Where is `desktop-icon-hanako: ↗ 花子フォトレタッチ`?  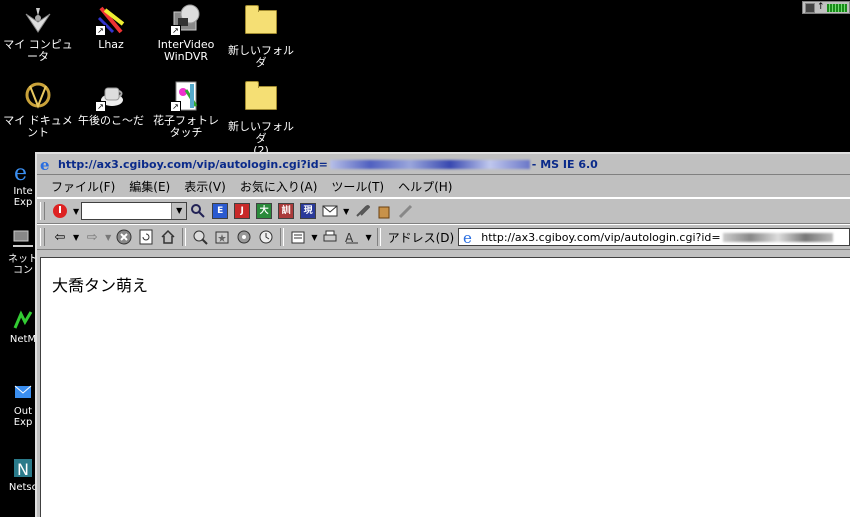
desktop-icon-hanako: ↗ 花子フォトレタッチ is located at coordinates (186, 109).